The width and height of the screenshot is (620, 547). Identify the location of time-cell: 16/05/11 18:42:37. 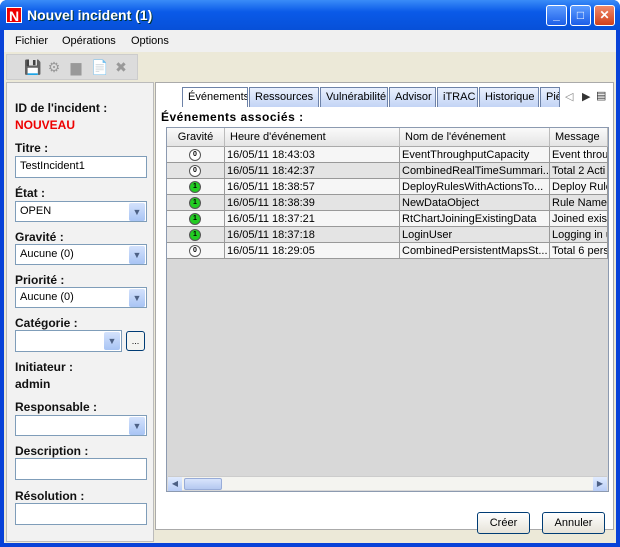
(312, 171).